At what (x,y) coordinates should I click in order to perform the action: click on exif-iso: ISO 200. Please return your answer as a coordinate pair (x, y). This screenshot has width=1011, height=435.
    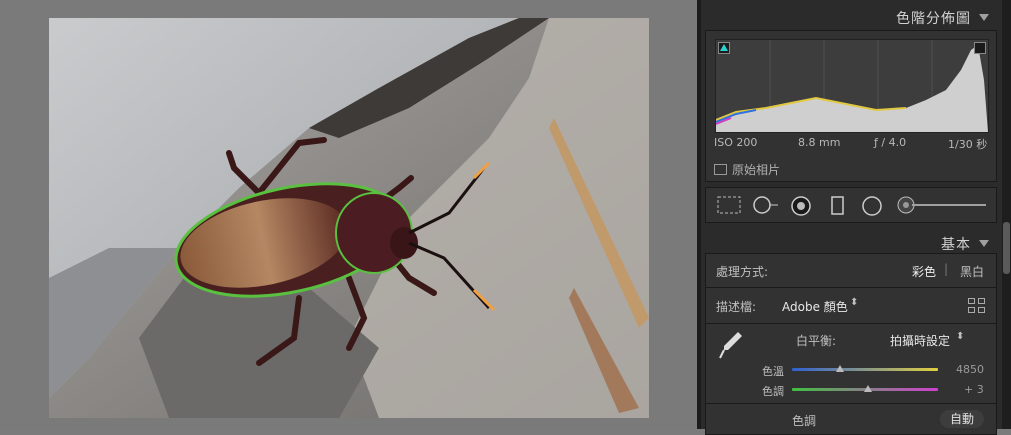
    Looking at the image, I should click on (736, 142).